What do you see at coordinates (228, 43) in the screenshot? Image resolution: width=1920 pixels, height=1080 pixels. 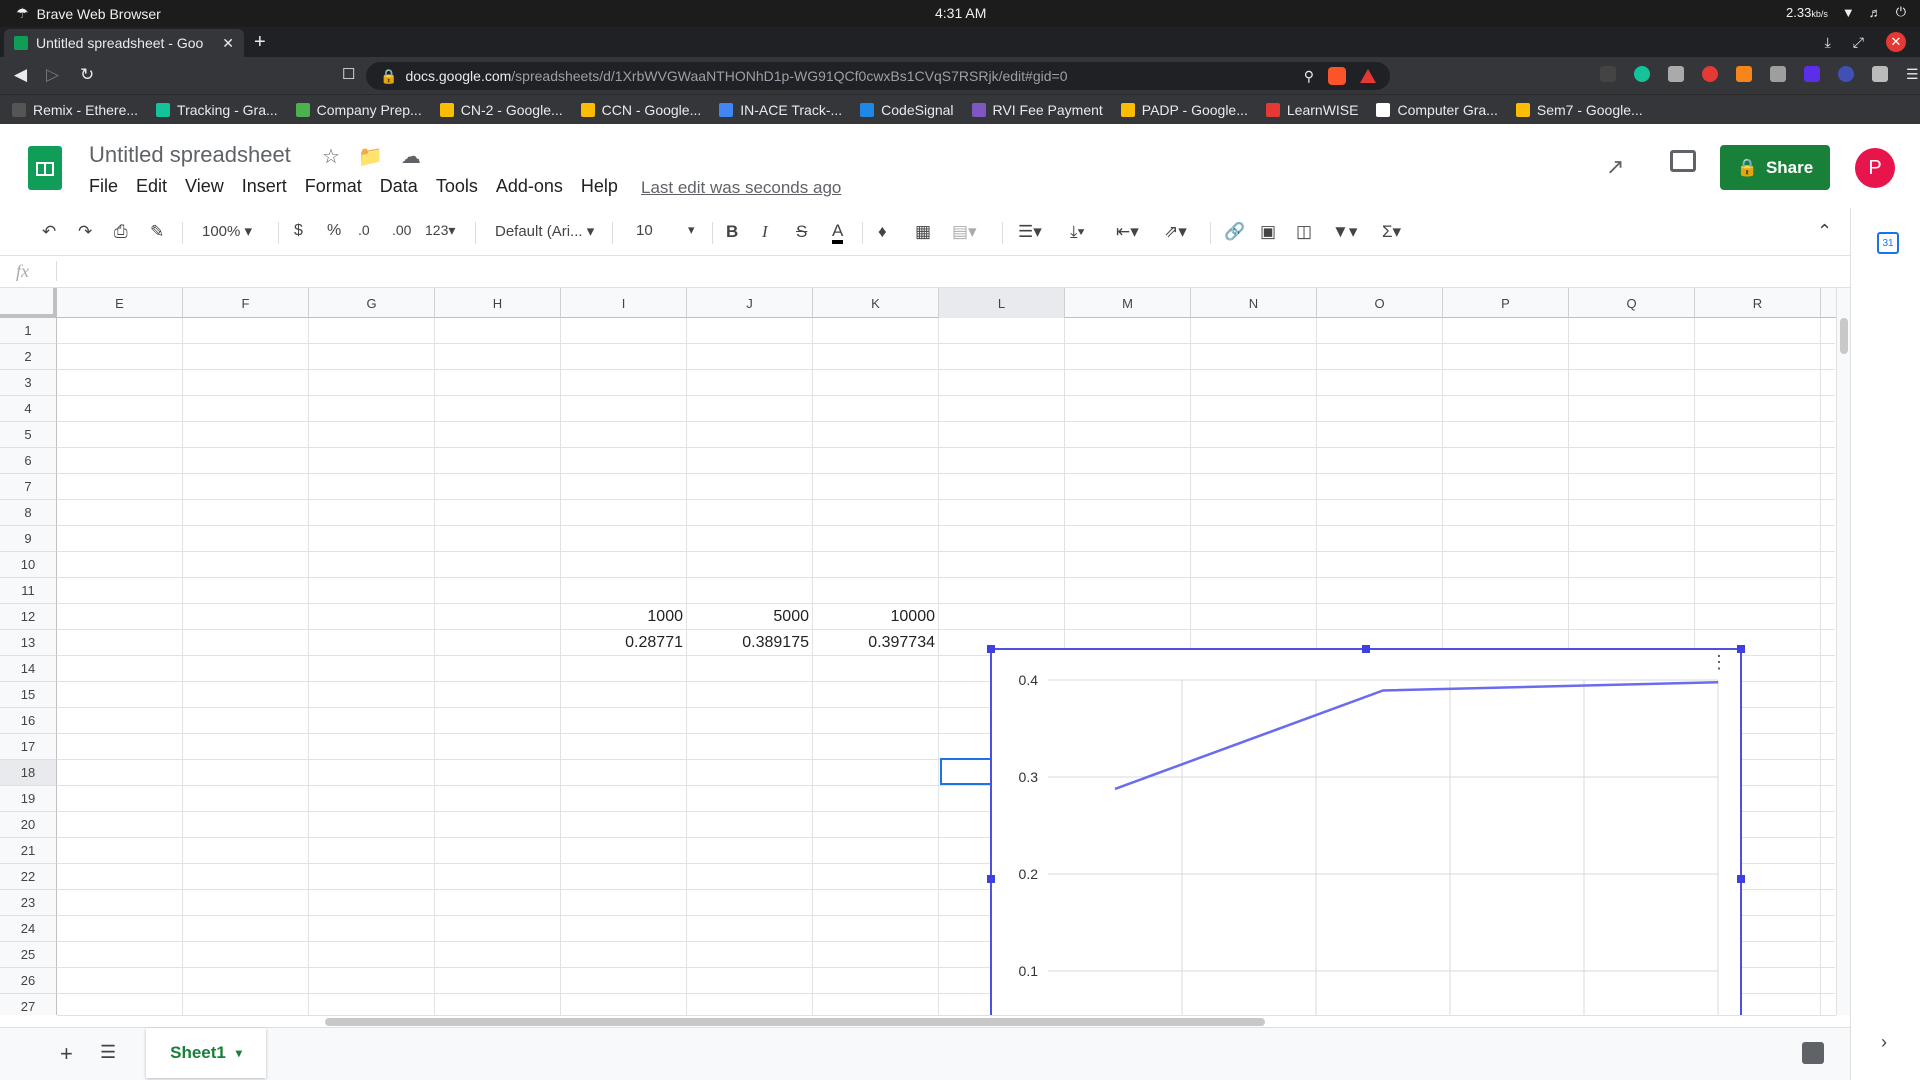 I see `close-tab-icon: ✕` at bounding box center [228, 43].